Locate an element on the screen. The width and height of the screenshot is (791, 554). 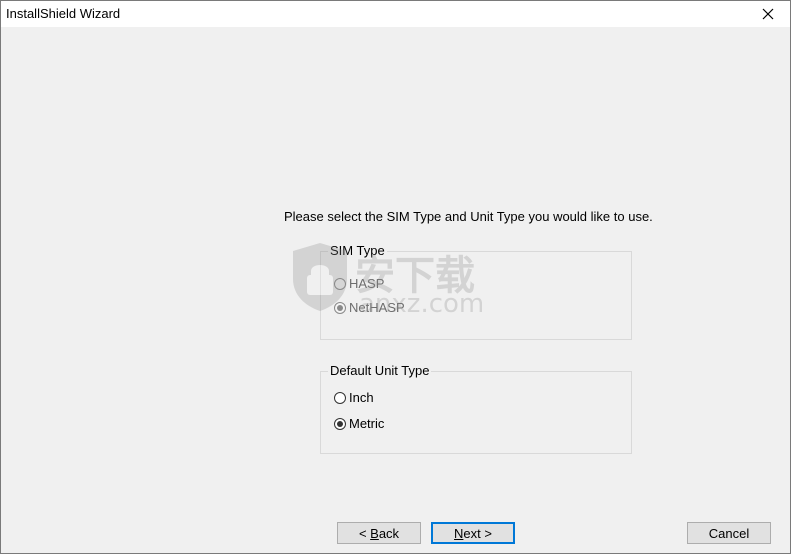
next-button-rest: ext > is located at coordinates (477, 533).